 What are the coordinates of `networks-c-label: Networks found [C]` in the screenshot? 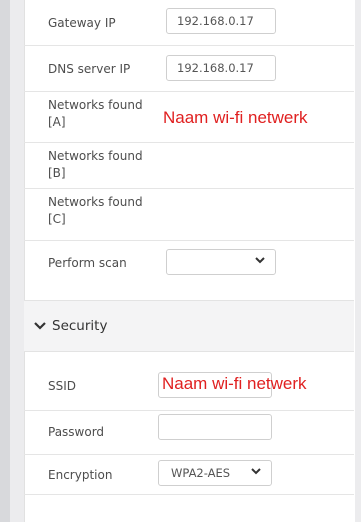 It's located at (95, 210).